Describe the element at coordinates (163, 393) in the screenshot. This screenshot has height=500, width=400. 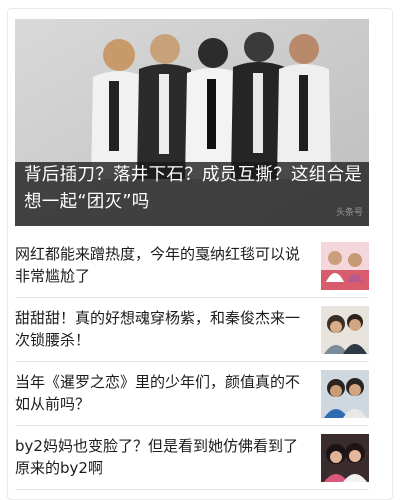
I see `article-title: 当年《暹罗之恋》里的少年们，颜值真的不如从前吗？` at that location.